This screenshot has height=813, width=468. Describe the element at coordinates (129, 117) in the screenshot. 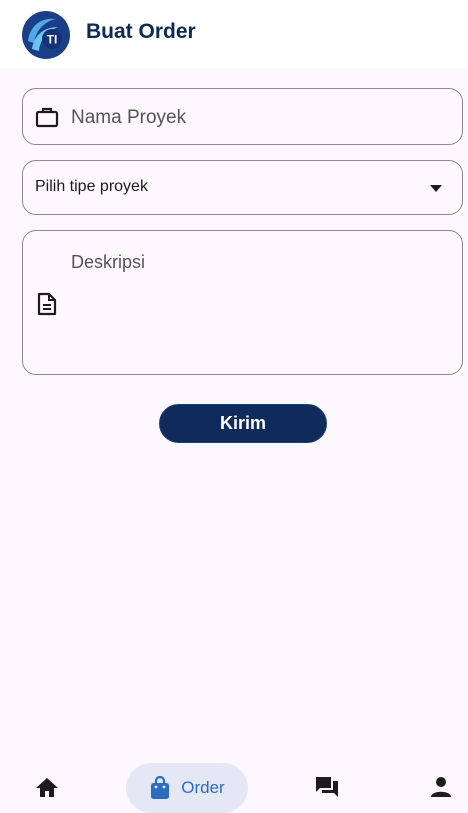

I see `project-name-placeholder: Nama Proyek` at that location.